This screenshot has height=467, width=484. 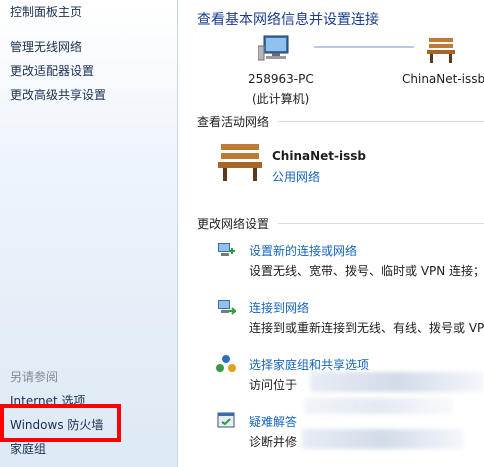 What do you see at coordinates (366, 271) in the screenshot?
I see `setup-connection-desc: 设置无线、宽带、拨号、临时或 VPN 连接；或` at bounding box center [366, 271].